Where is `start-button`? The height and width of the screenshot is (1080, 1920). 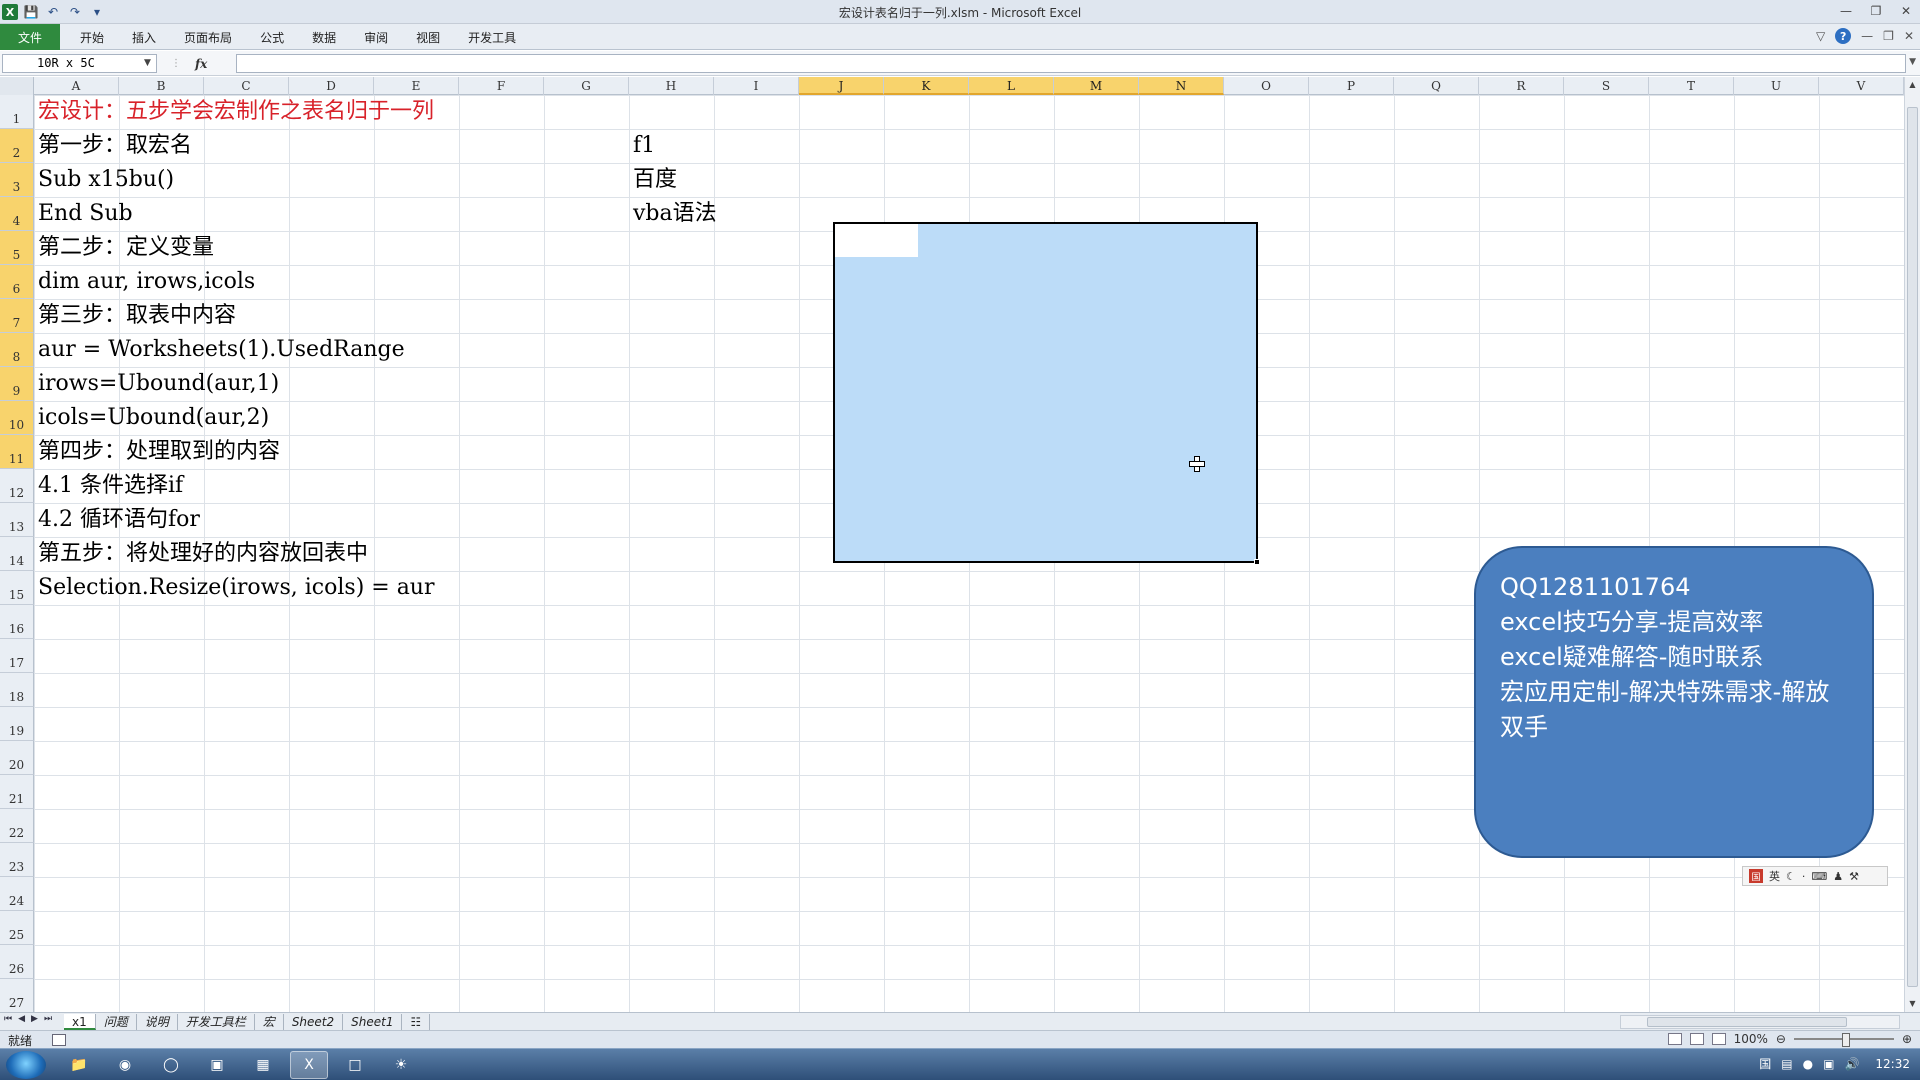
start-button is located at coordinates (26, 1065).